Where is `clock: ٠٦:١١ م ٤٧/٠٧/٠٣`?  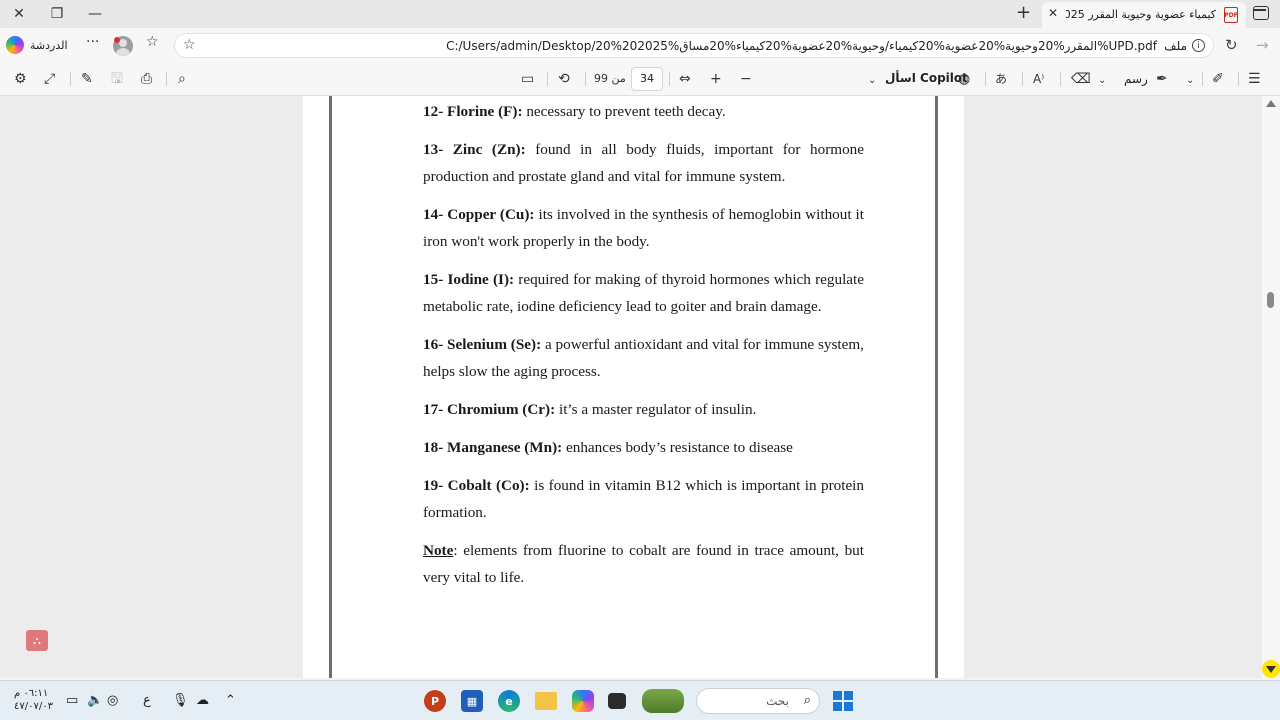 clock: ٠٦:١١ م ٤٧/٠٧/٠٣ is located at coordinates (33, 700).